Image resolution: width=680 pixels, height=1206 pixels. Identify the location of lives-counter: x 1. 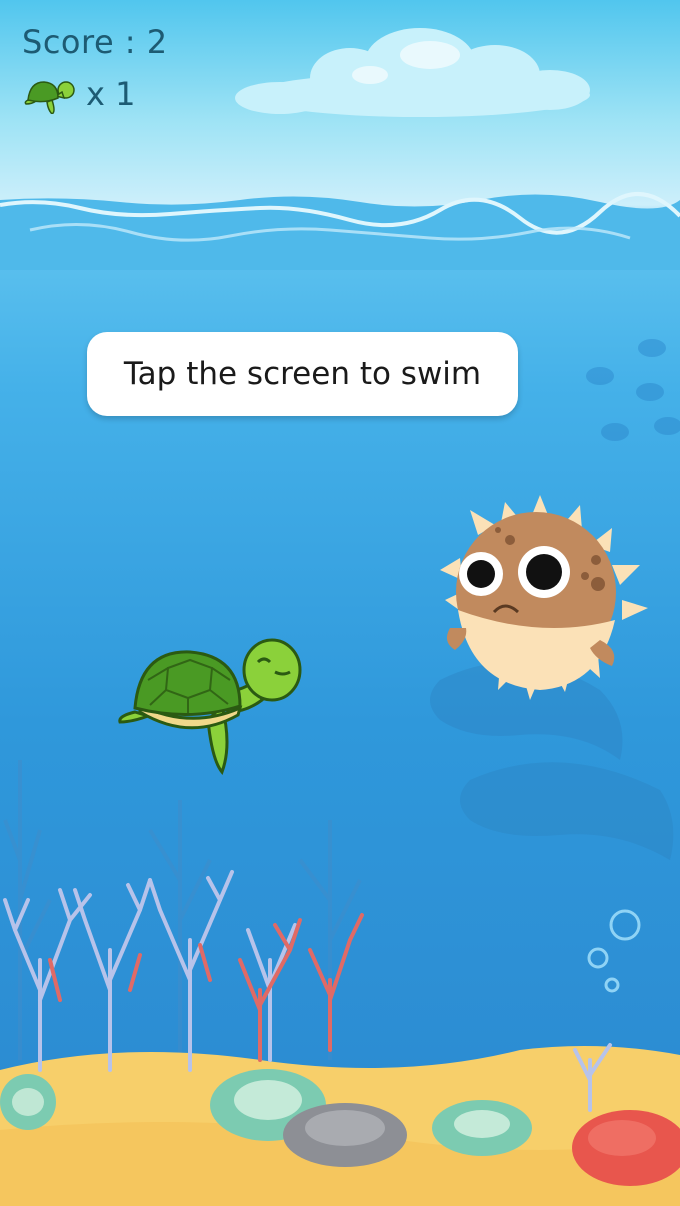
(95, 94).